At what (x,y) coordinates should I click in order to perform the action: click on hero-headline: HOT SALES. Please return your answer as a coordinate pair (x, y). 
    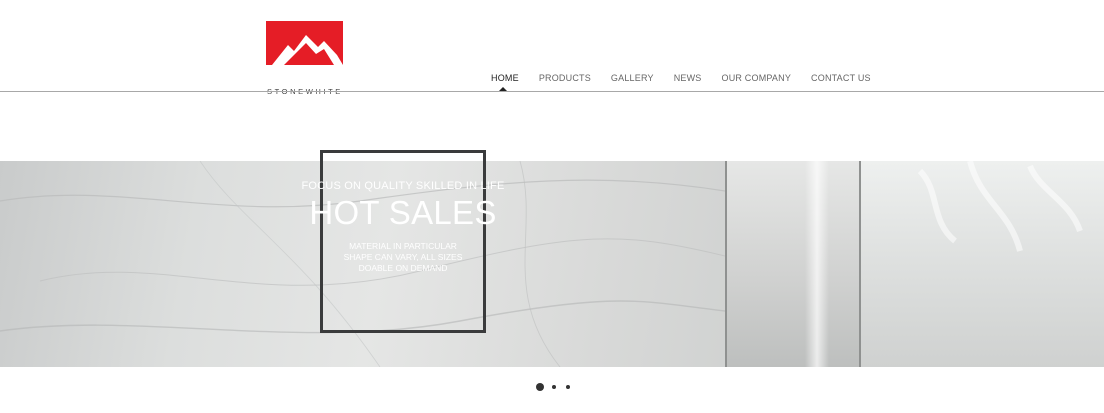
    Looking at the image, I should click on (403, 212).